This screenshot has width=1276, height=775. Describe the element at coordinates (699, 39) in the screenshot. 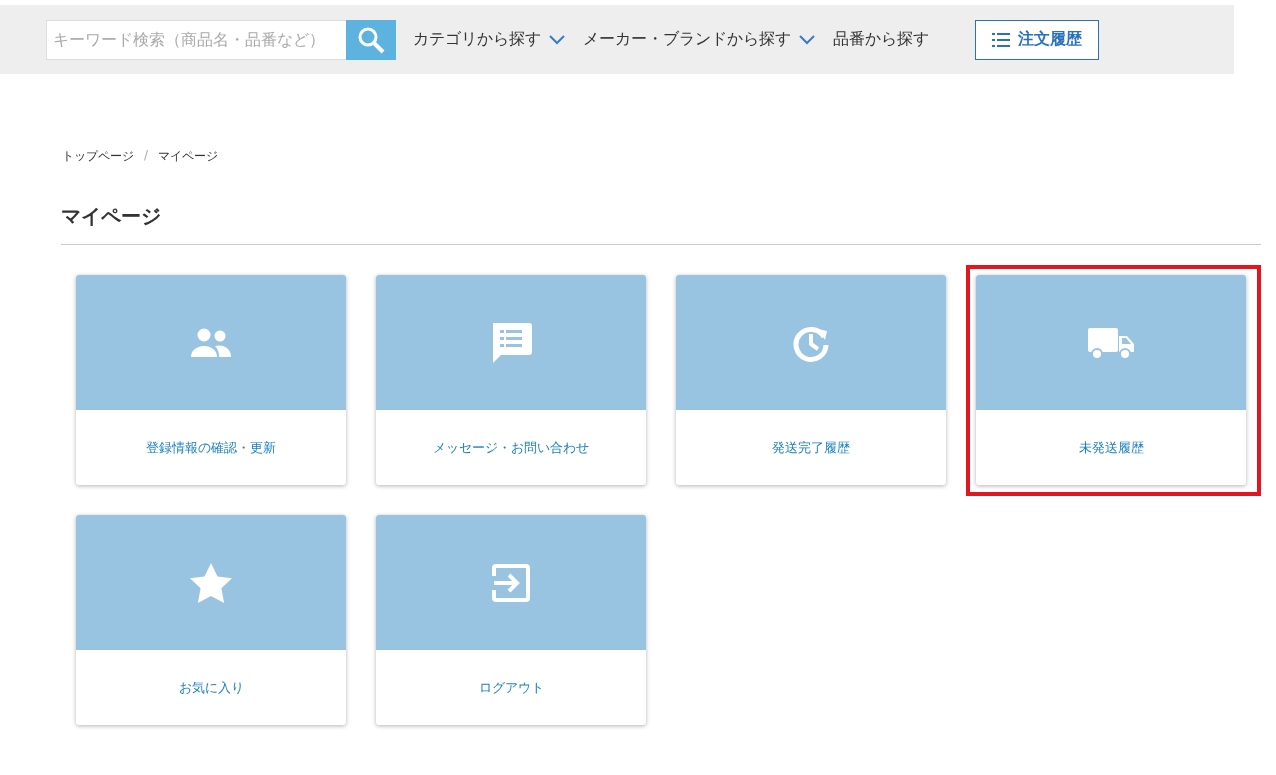

I see `dropdown-menu: メーカー・ブランドから探す` at that location.